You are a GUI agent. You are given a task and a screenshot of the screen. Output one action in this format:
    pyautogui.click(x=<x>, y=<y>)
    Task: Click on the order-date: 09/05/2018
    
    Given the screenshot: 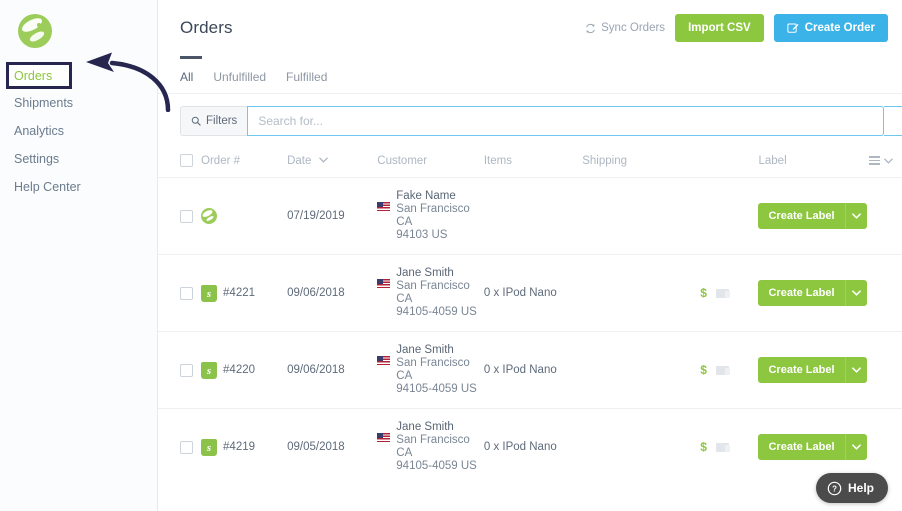 What is the action you would take?
    pyautogui.click(x=316, y=447)
    